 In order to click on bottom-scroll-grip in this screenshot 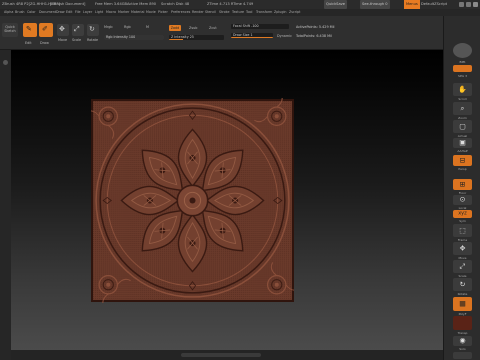, I will do `click(221, 355)`.